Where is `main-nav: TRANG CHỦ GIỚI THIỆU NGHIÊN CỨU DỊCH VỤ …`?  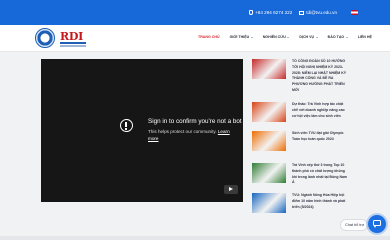
main-nav: TRANG CHỦ GIỚI THIỆU NGHIÊN CỨU DỊCH VỤ … is located at coordinates (290, 37).